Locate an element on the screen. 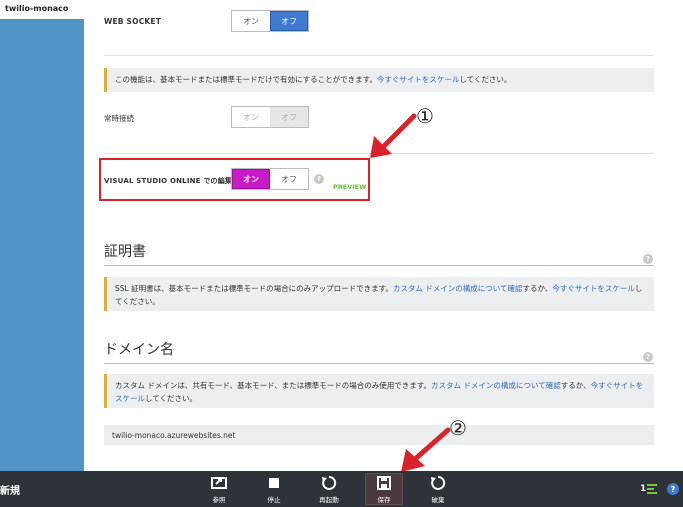  websocket-label: WEB SOCKET is located at coordinates (133, 21).